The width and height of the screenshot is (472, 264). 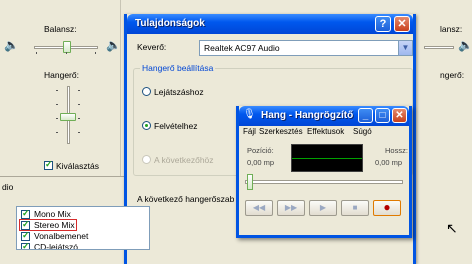 I want to click on recorder-title: Hang - Hangrögzítő, so click(x=307, y=115).